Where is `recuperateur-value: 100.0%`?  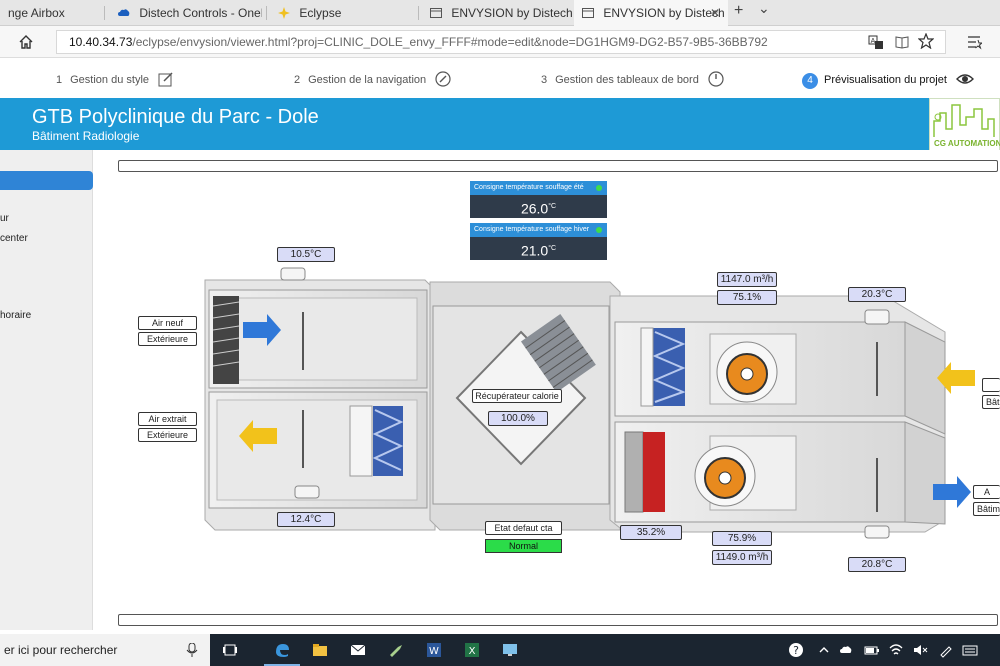 recuperateur-value: 100.0% is located at coordinates (518, 418).